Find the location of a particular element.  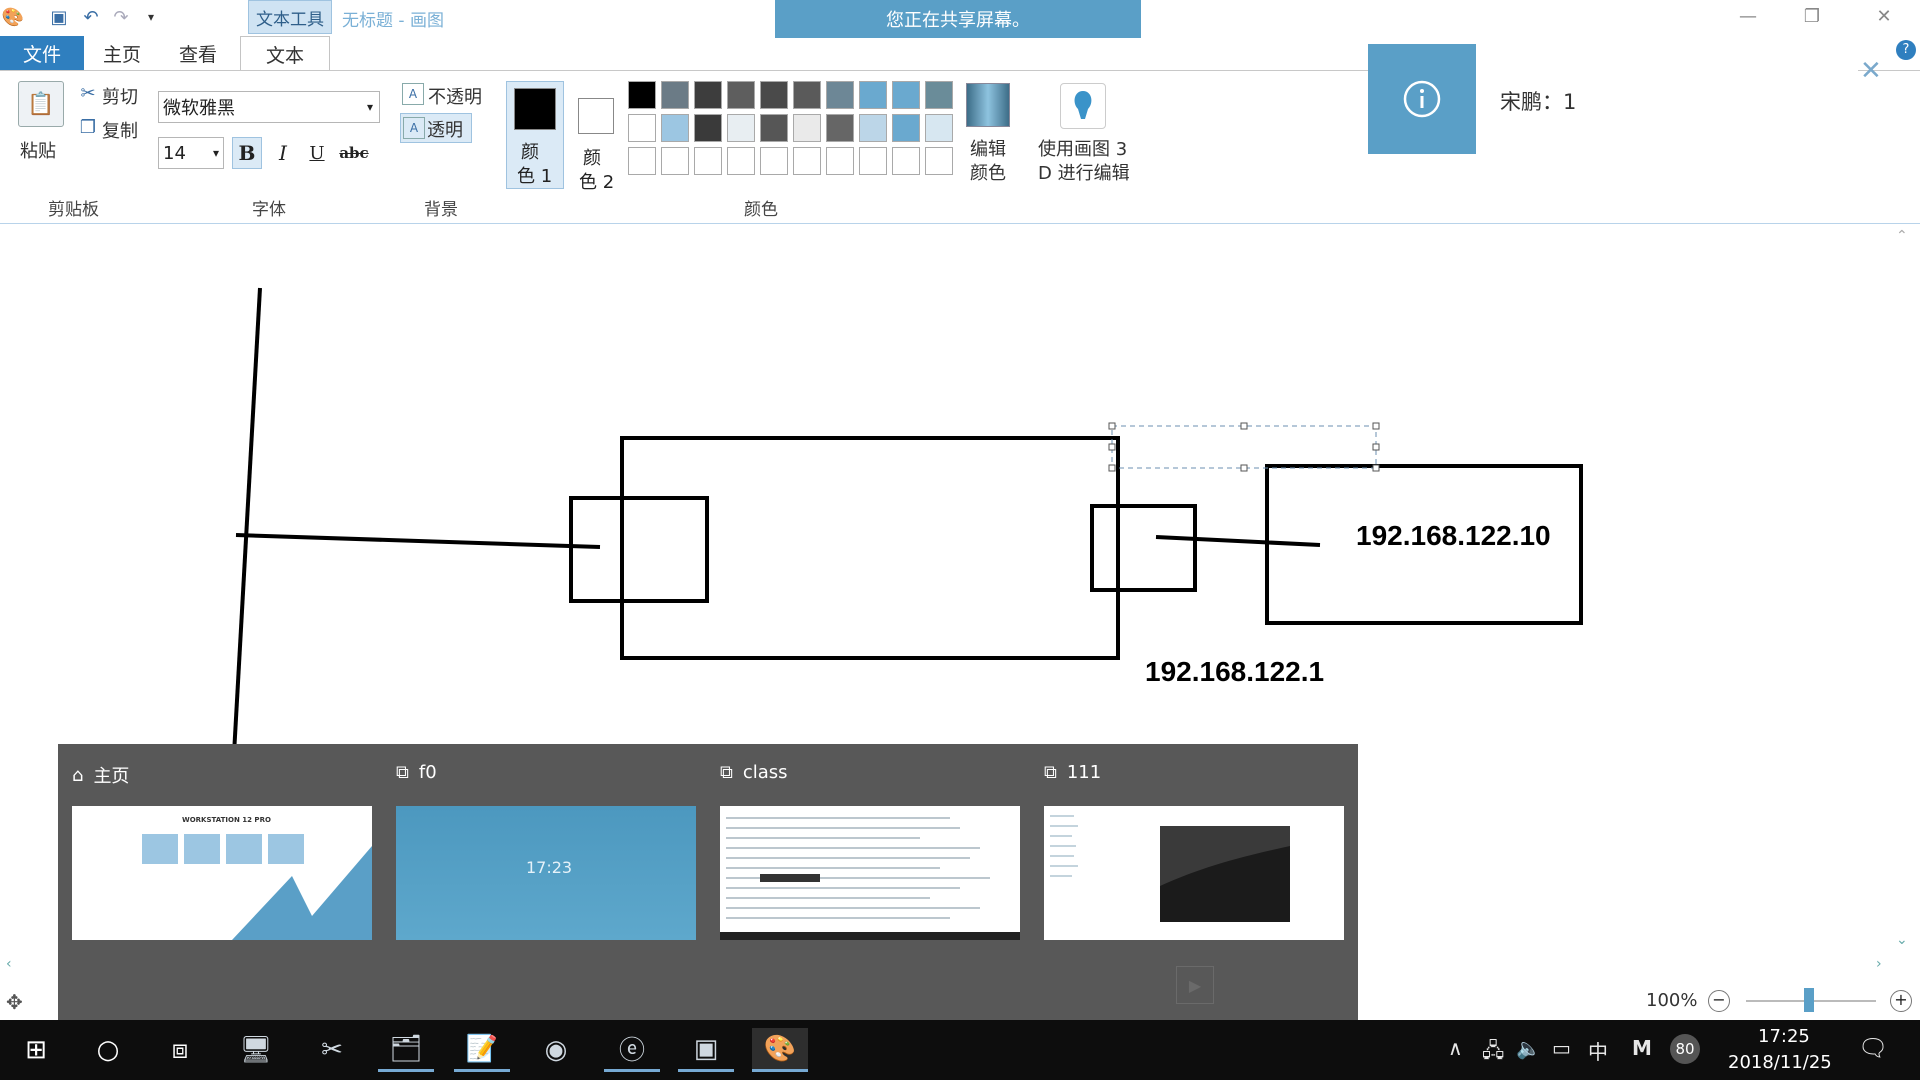

vmware-icon: ▣ is located at coordinates (706, 1050).